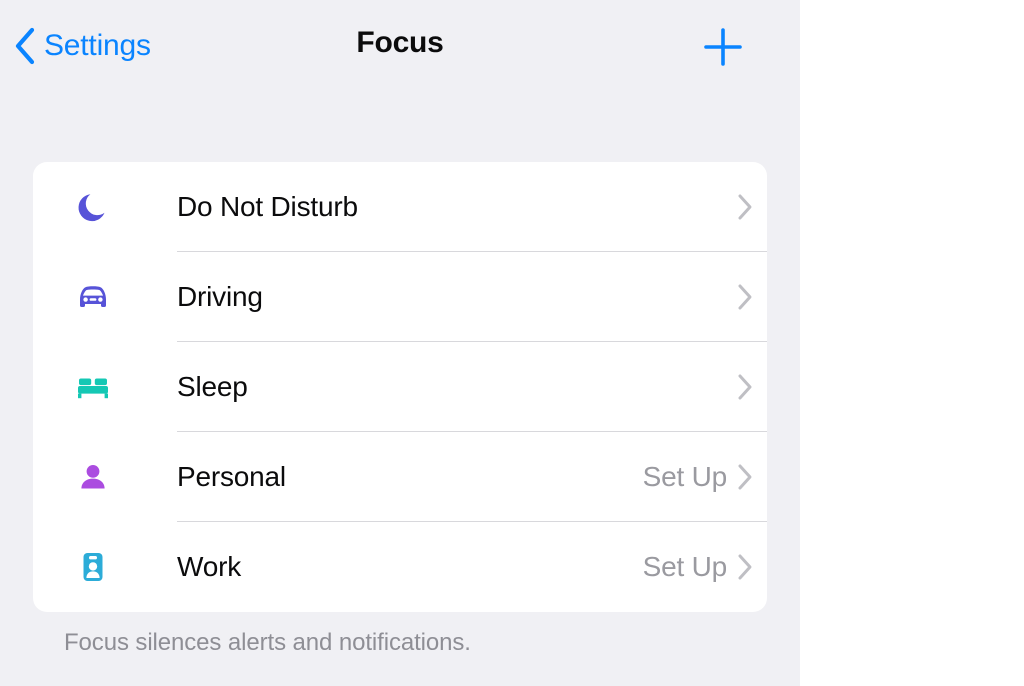  I want to click on plus-icon, so click(723, 47).